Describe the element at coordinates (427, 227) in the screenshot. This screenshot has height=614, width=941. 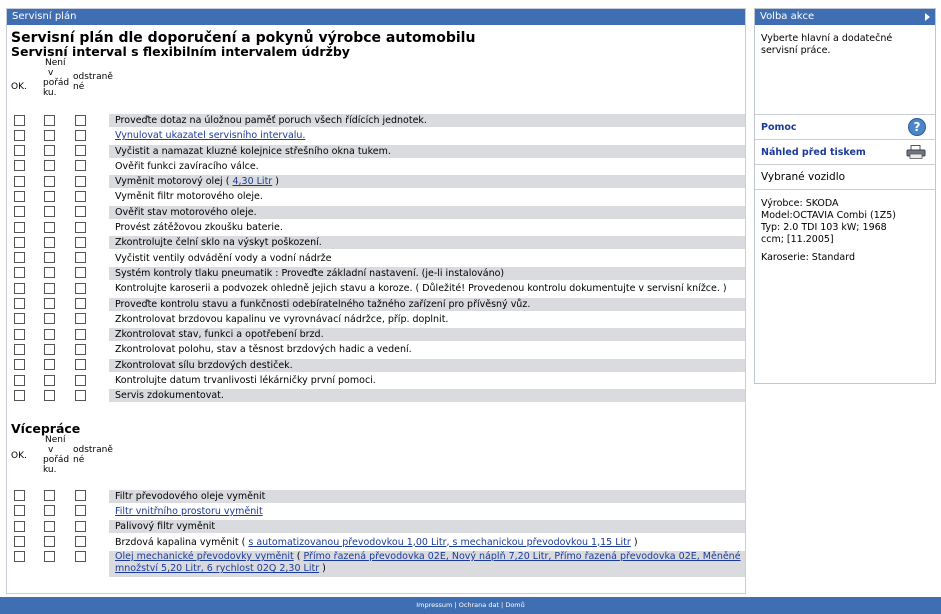
I see `row-label: Provést zátěžovou zkoušku baterie.` at that location.